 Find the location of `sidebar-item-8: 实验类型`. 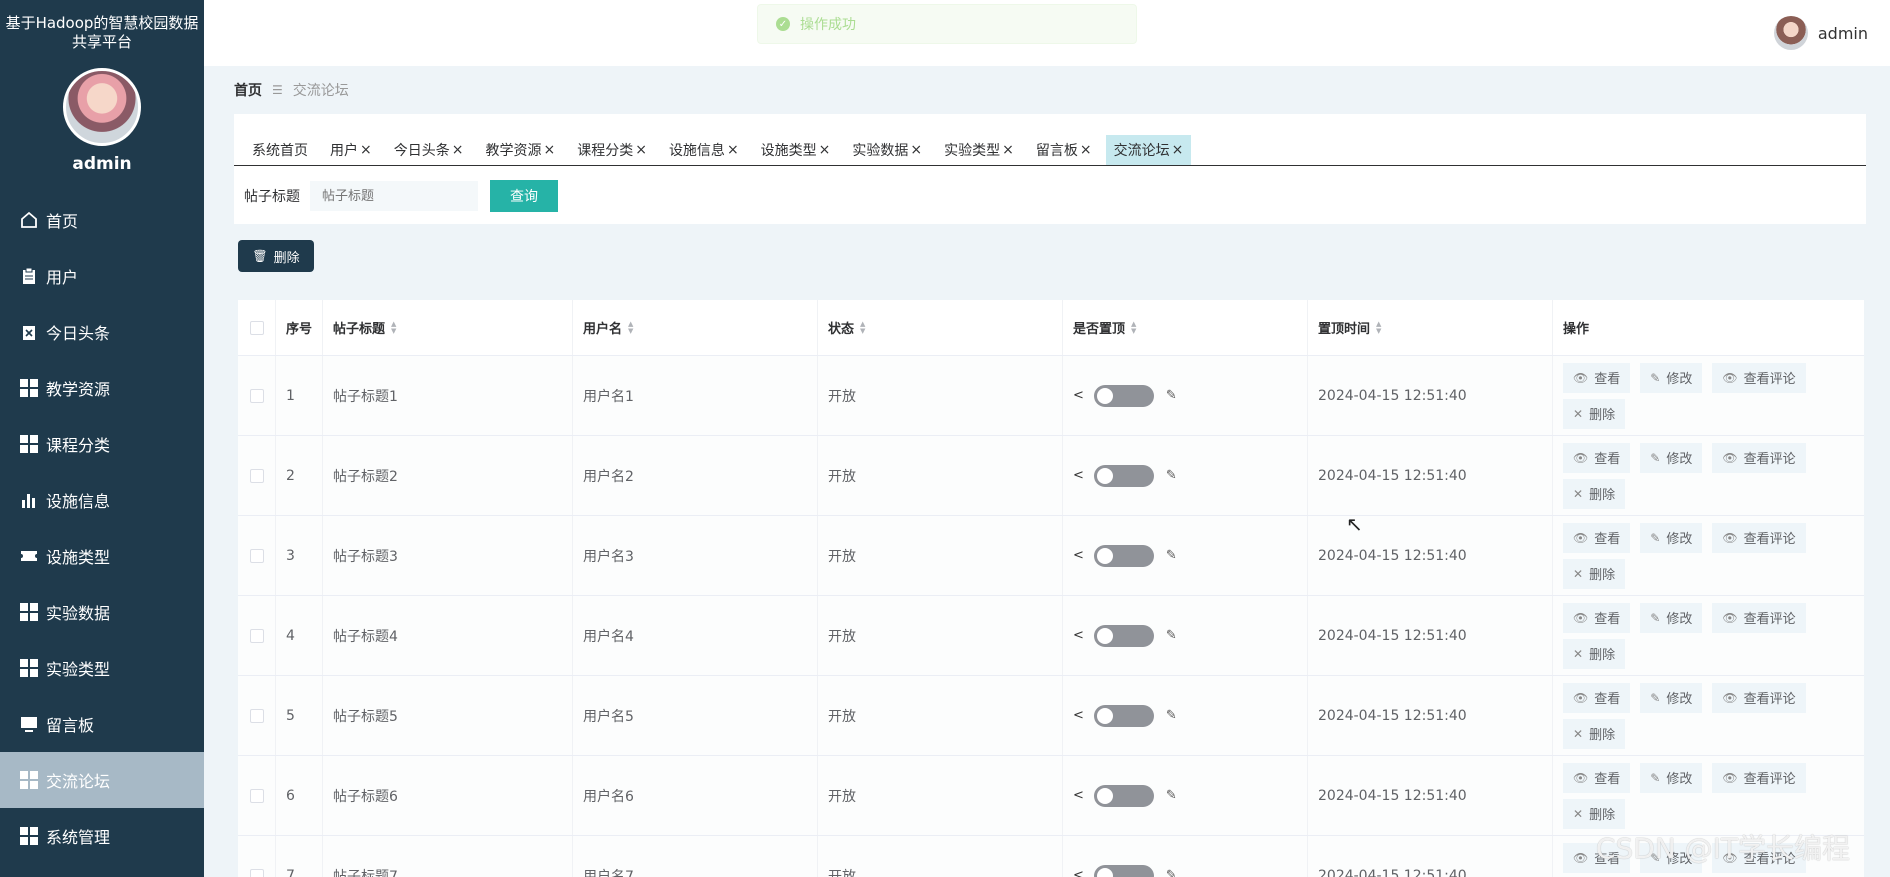

sidebar-item-8: 实验类型 is located at coordinates (102, 668).